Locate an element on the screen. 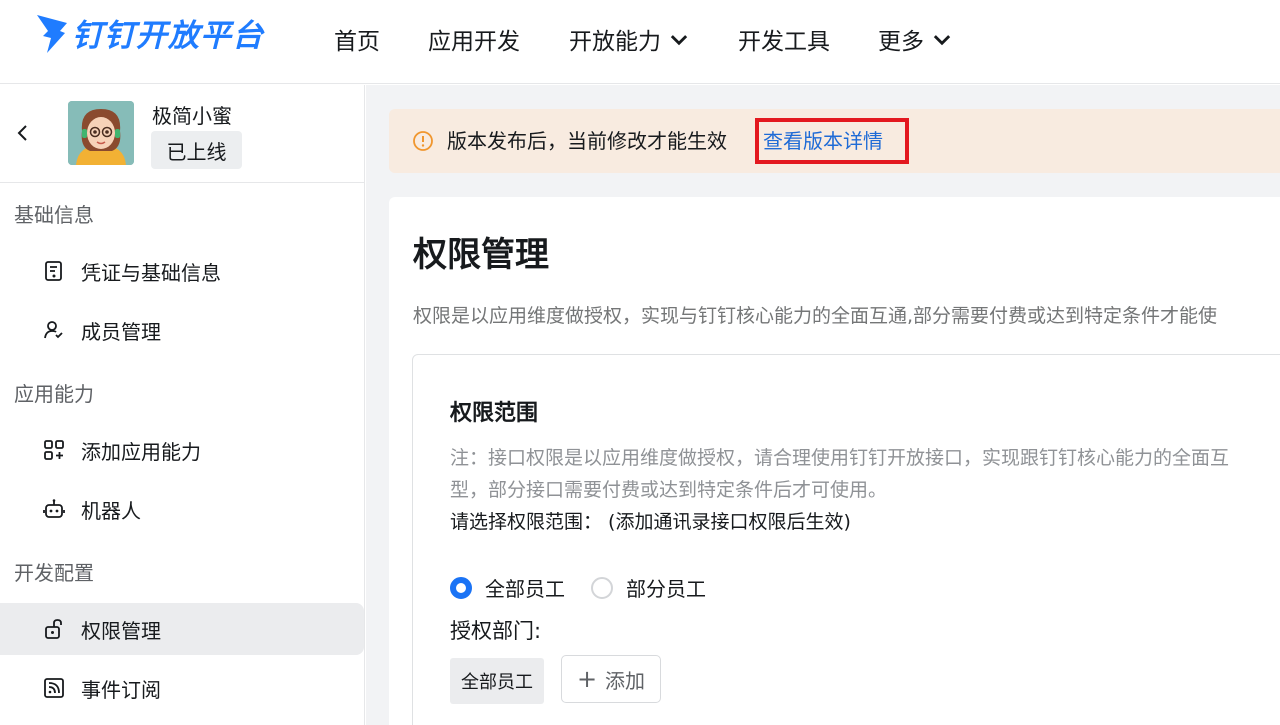 This screenshot has width=1280, height=725. nav-open-capabilities: 开放能力 is located at coordinates (629, 39).